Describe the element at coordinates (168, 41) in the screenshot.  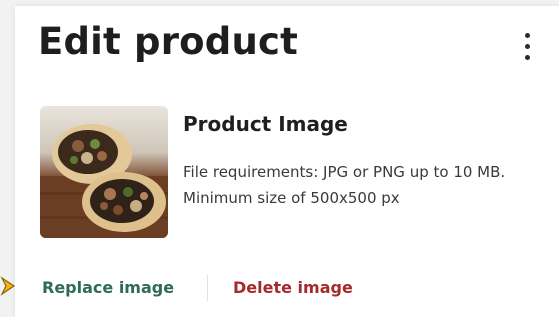
I see `page-title: Edit product` at that location.